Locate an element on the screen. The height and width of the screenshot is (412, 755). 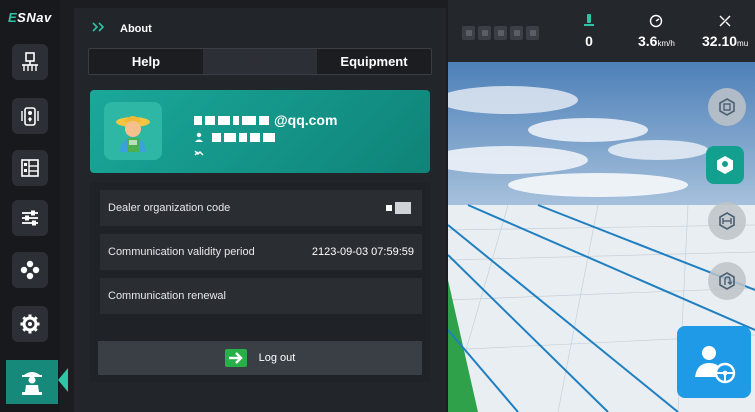
settings-gear-icon is located at coordinates (30, 324).